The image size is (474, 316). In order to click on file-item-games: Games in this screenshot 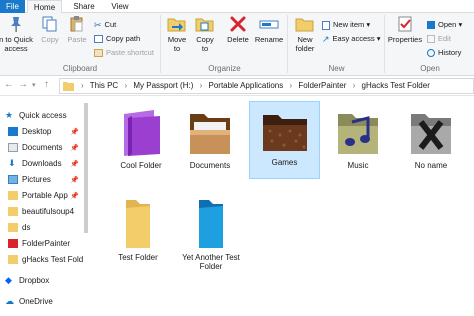, I will do `click(284, 140)`.